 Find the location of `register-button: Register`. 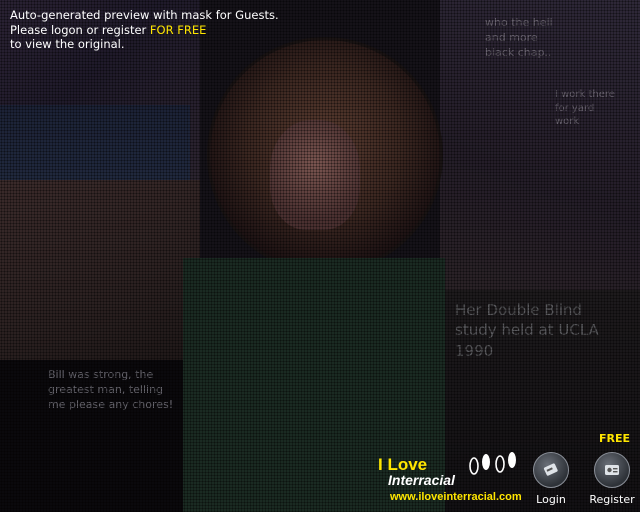

register-button: Register is located at coordinates (612, 479).